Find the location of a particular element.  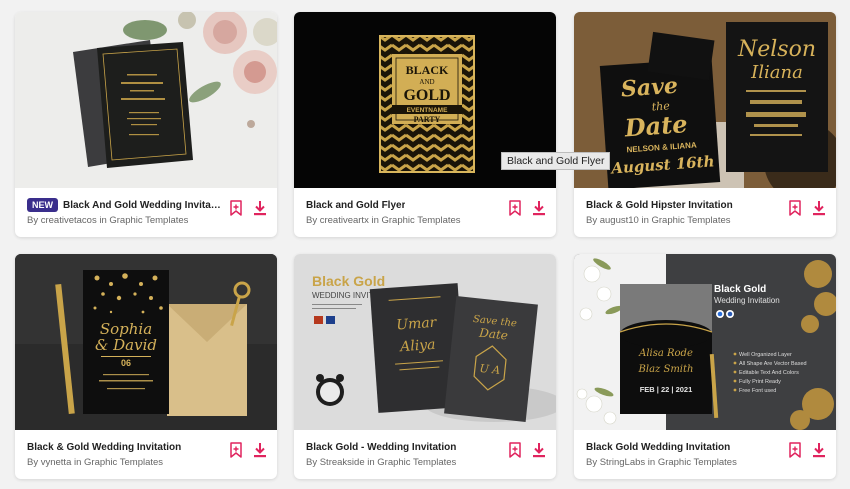

card-byline: By StringLabs in Graphic Templates is located at coordinates (661, 462).